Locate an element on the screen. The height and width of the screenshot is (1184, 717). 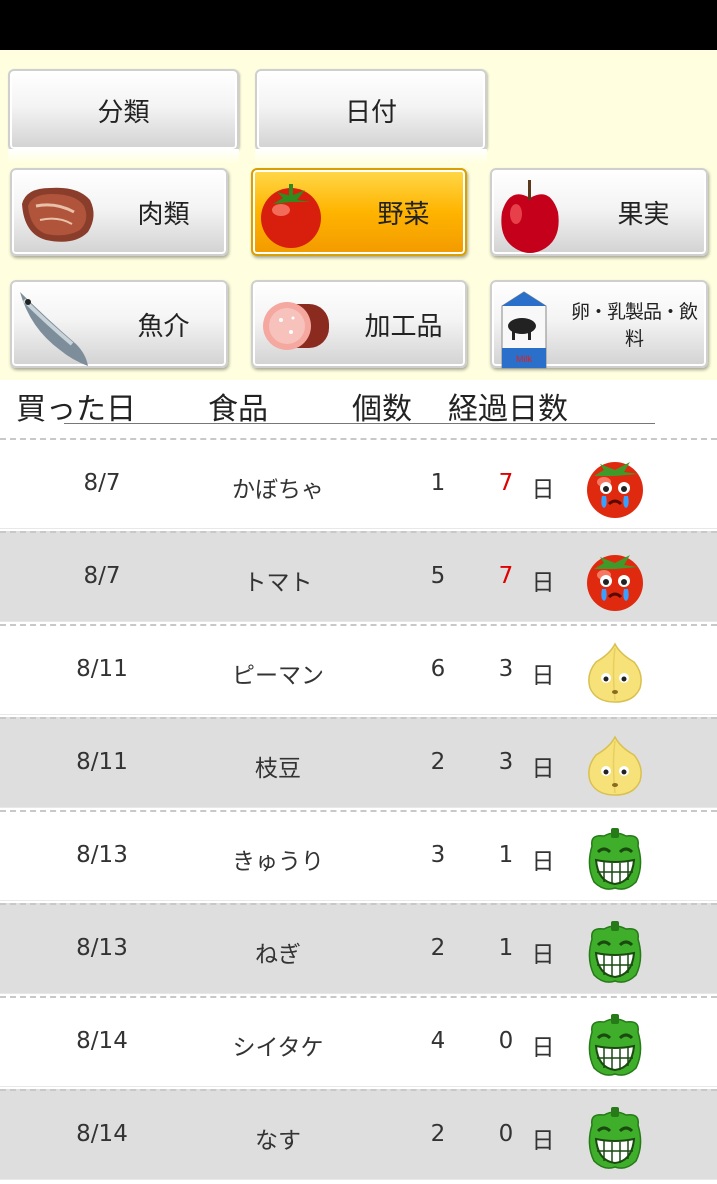
table-header: 買った日 食品 個数 経過日数 is located at coordinates (358, 409).